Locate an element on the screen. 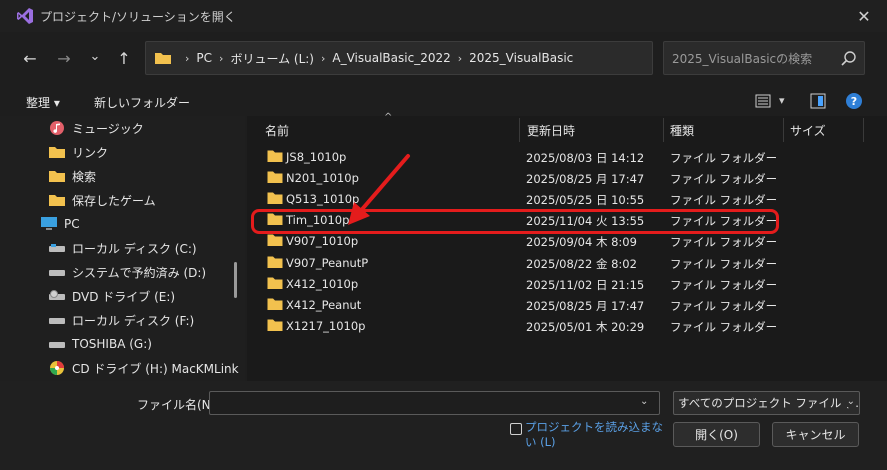  search-box is located at coordinates (764, 58).